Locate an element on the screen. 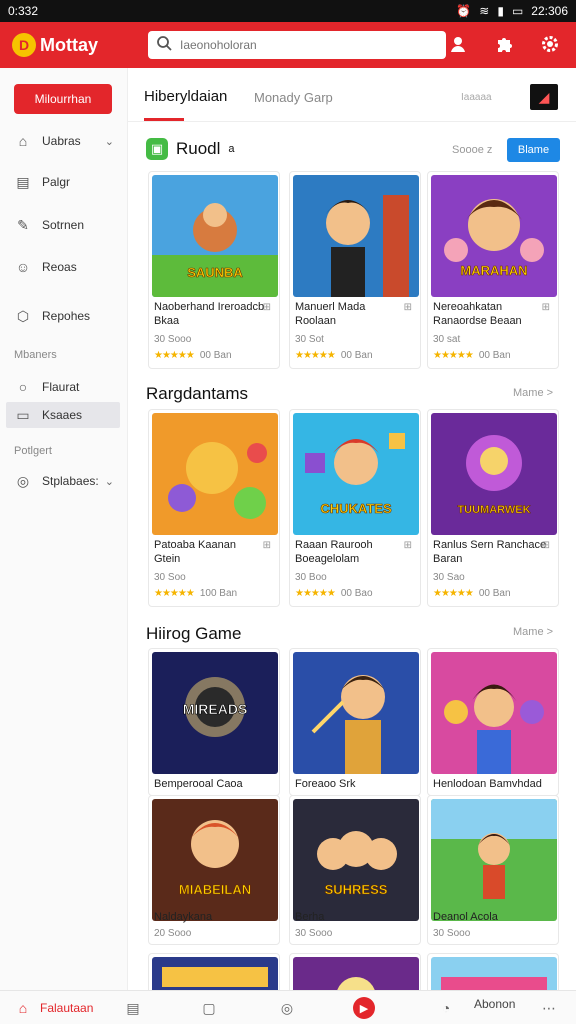 The width and height of the screenshot is (576, 1024). battery-icon: ▭ is located at coordinates (517, 11).